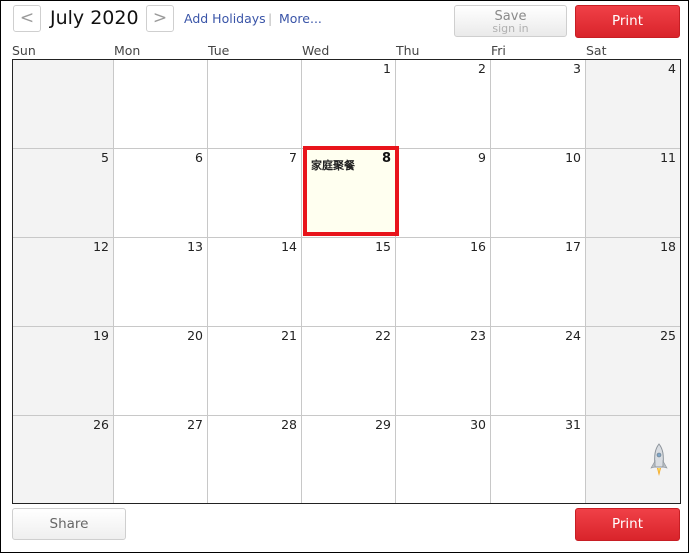 The height and width of the screenshot is (553, 689). Describe the element at coordinates (656, 246) in the screenshot. I see `day-number: 18` at that location.